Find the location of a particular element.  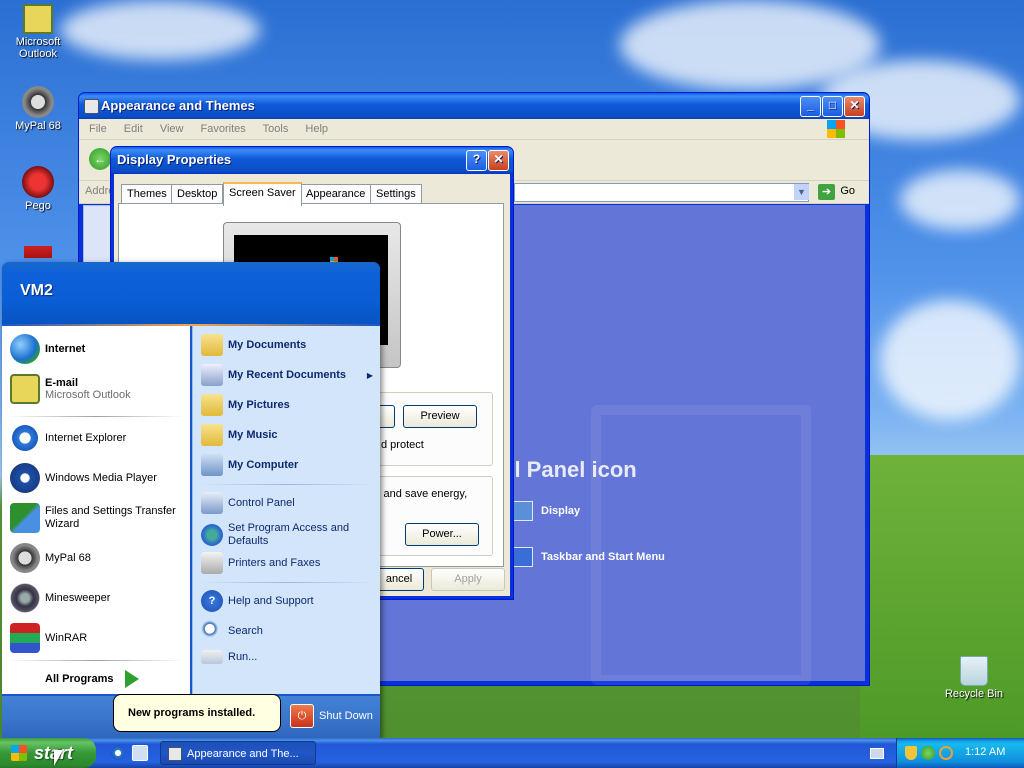

recent-minesweeper: Minesweeper is located at coordinates (60, 598).